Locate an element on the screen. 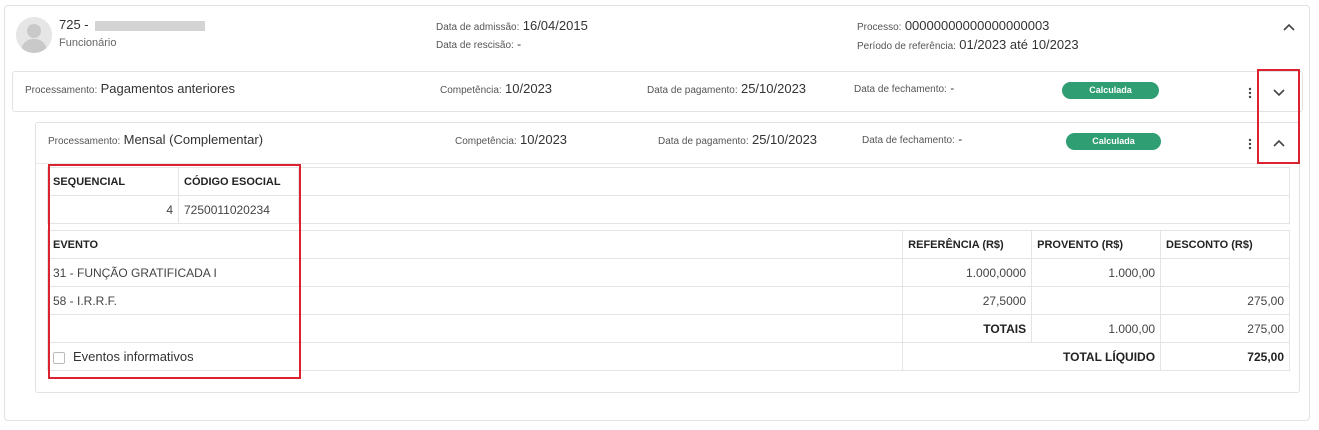  proc1-pagamento-label: Data de pagamento: is located at coordinates (692, 90).